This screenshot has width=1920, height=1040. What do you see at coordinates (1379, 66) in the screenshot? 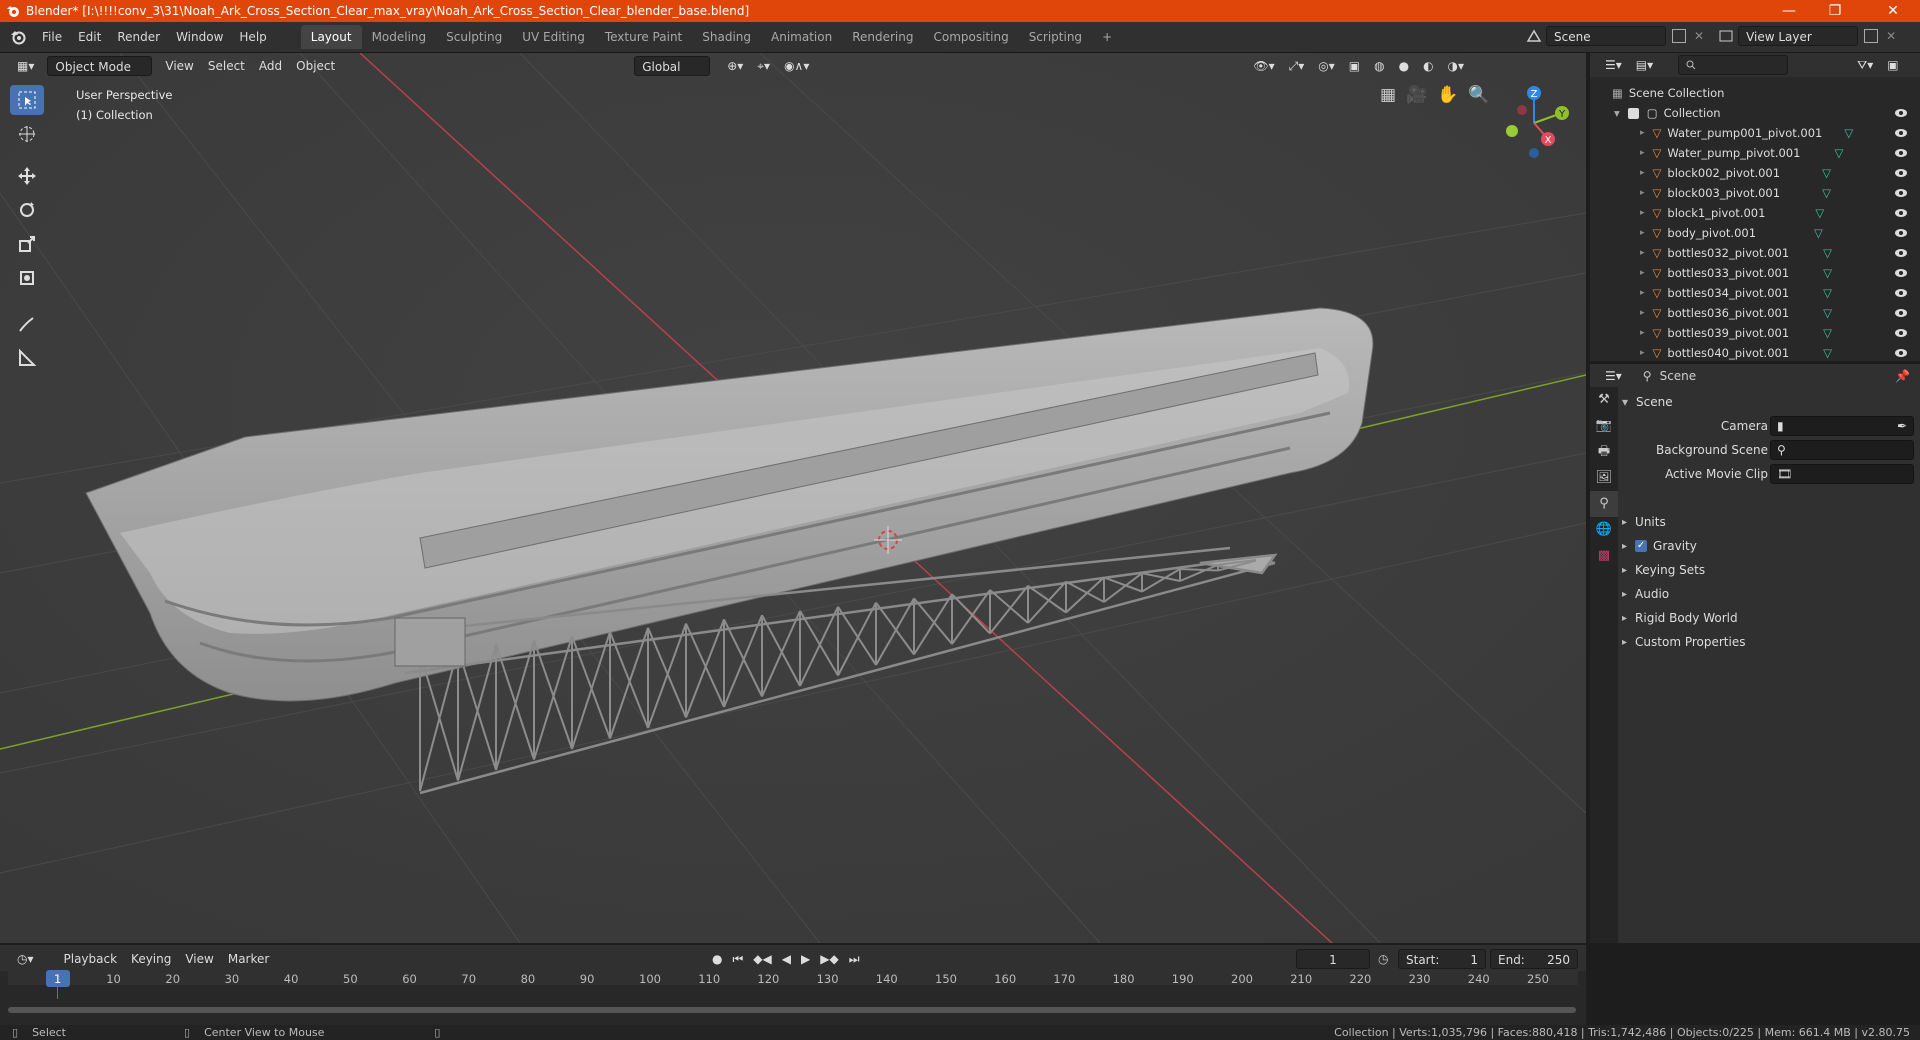
I see `shading-wireframe-icon: ◍` at bounding box center [1379, 66].